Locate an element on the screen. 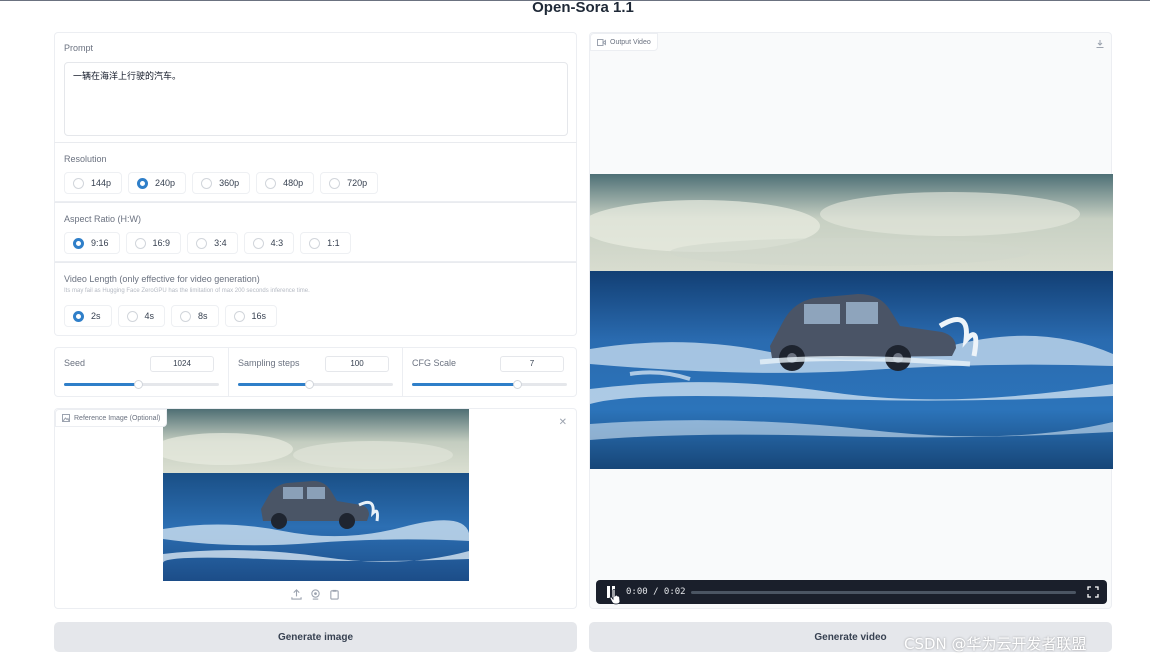  video-progress-track is located at coordinates (883, 592).